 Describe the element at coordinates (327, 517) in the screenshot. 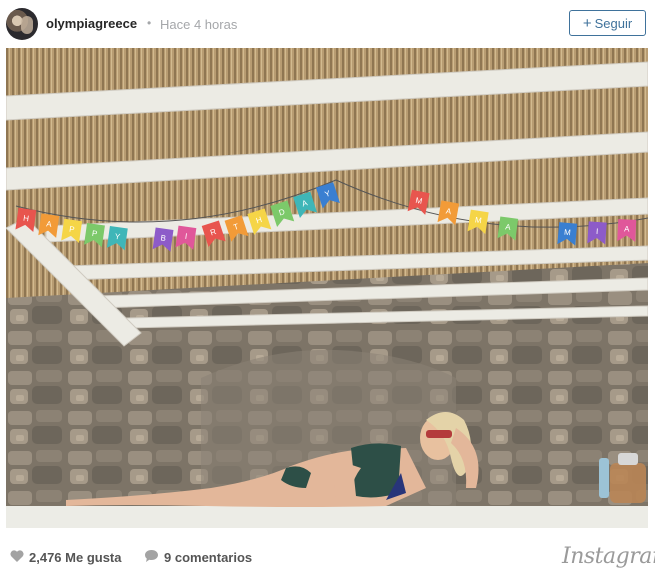

I see `white-floor` at that location.